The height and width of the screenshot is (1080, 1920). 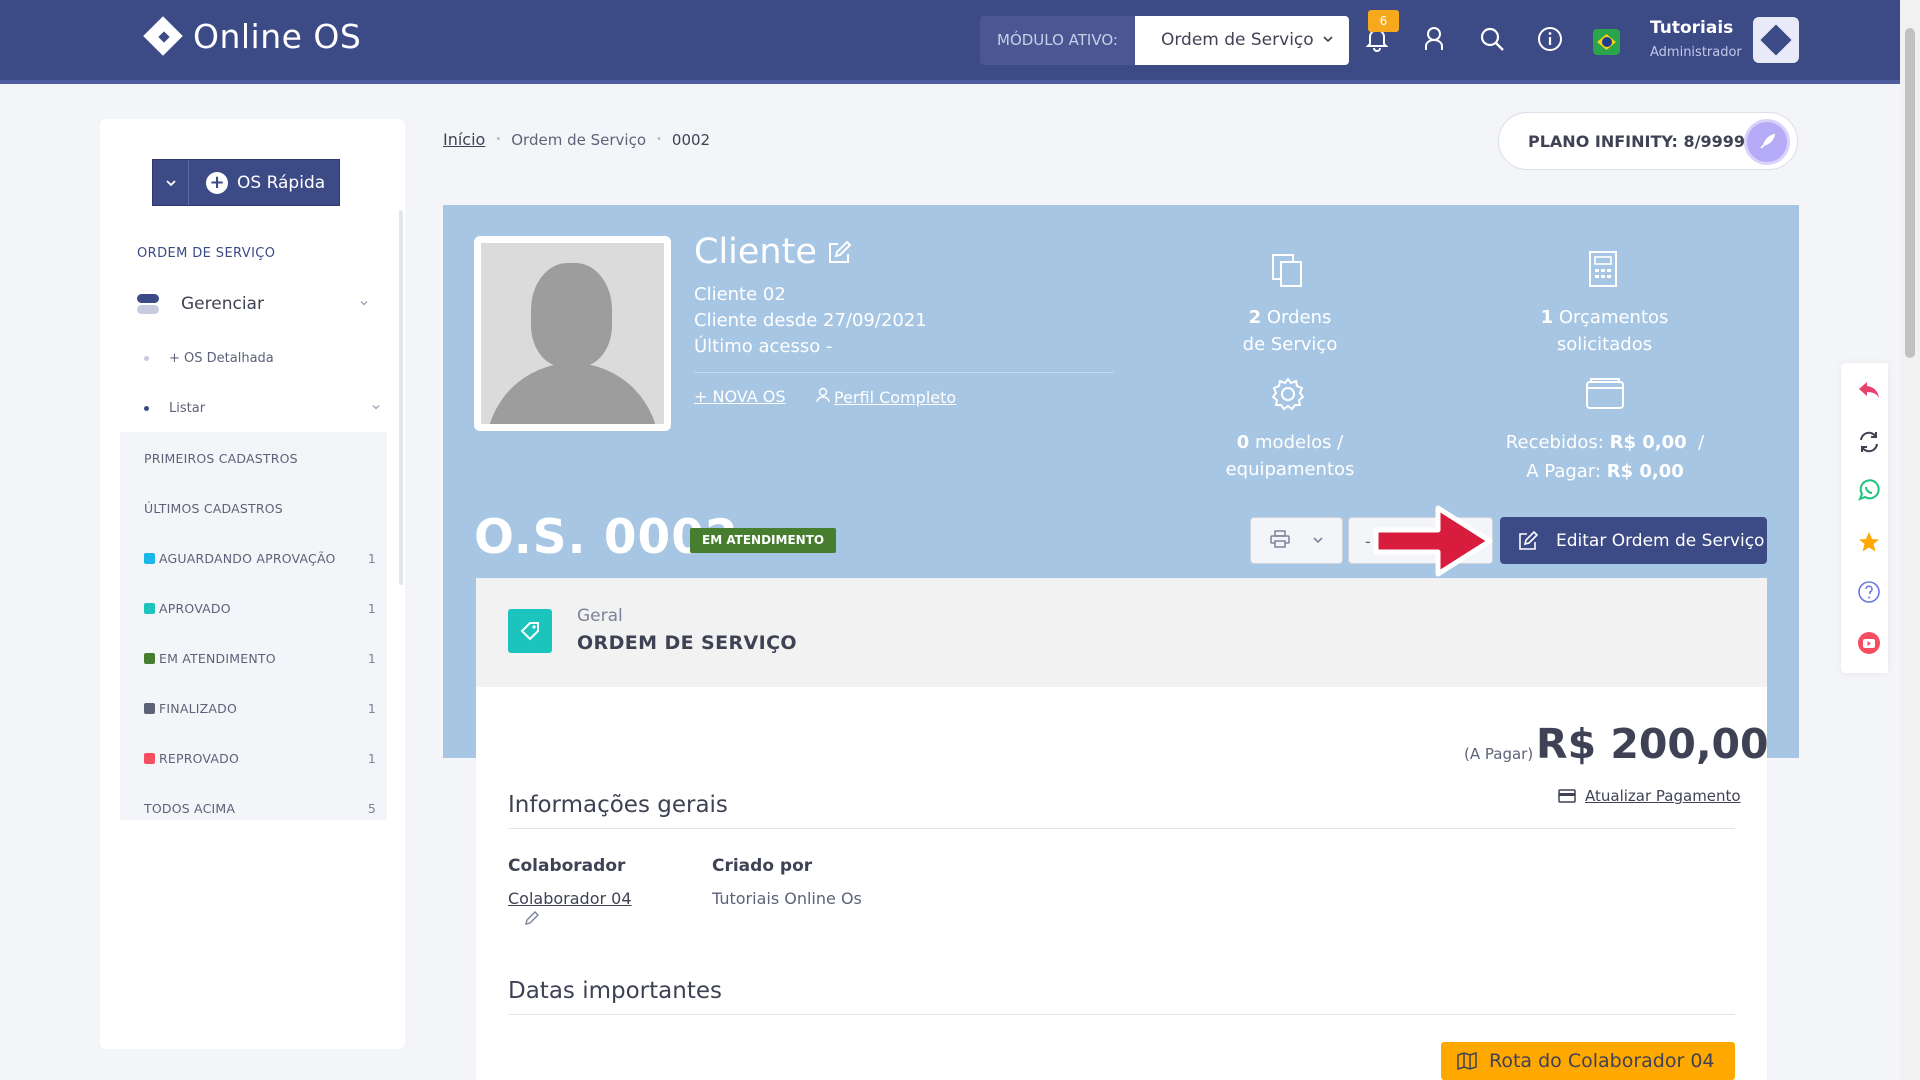 I want to click on active-module: MÓDULO ATIVO: Ordem de Serviço, so click(x=1164, y=40).